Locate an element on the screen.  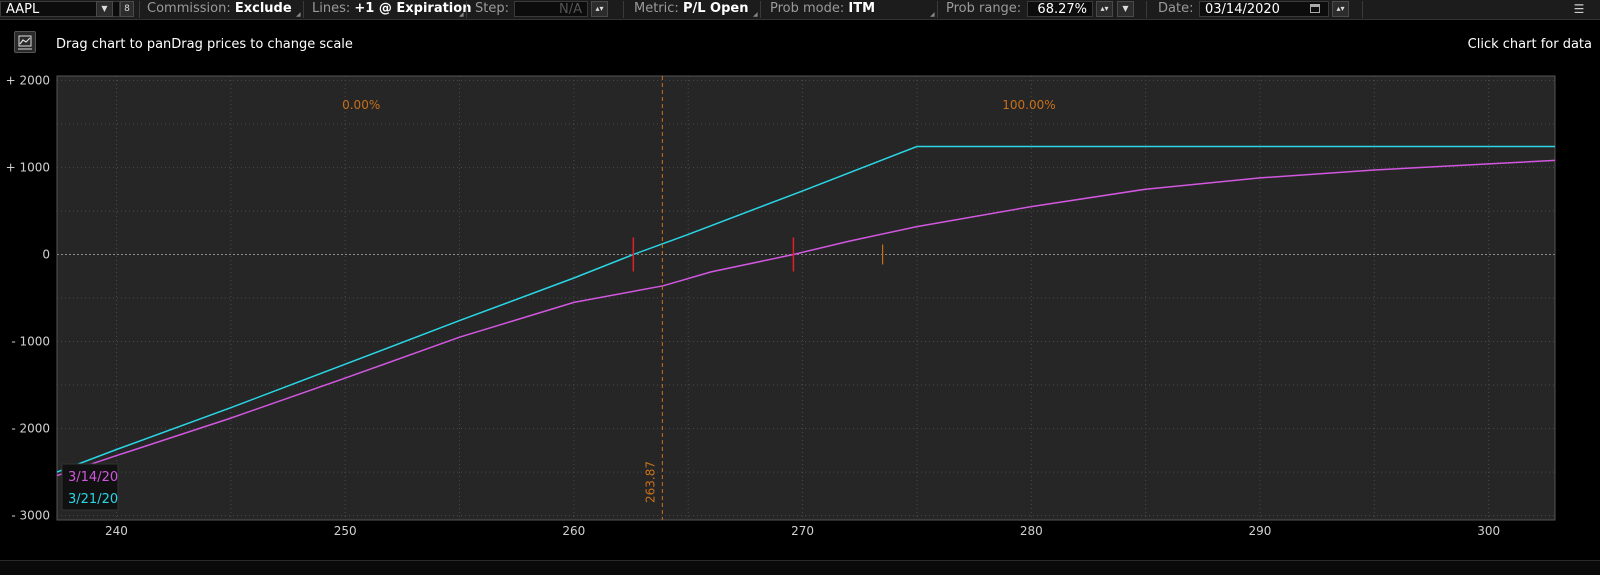
chart-area-icon-glyph is located at coordinates (25, 42).